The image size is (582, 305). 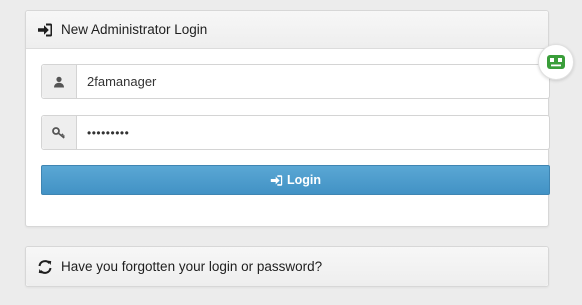 What do you see at coordinates (313, 81) in the screenshot?
I see `username-input` at bounding box center [313, 81].